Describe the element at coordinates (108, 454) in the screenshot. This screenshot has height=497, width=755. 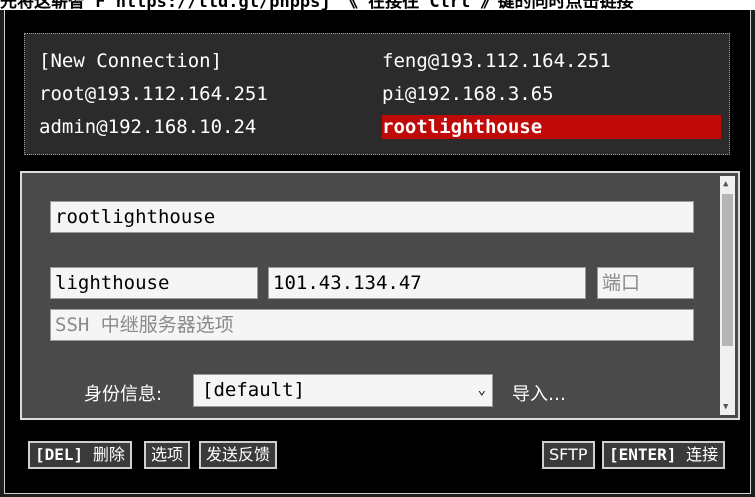
I see `delete-label: 删除` at that location.